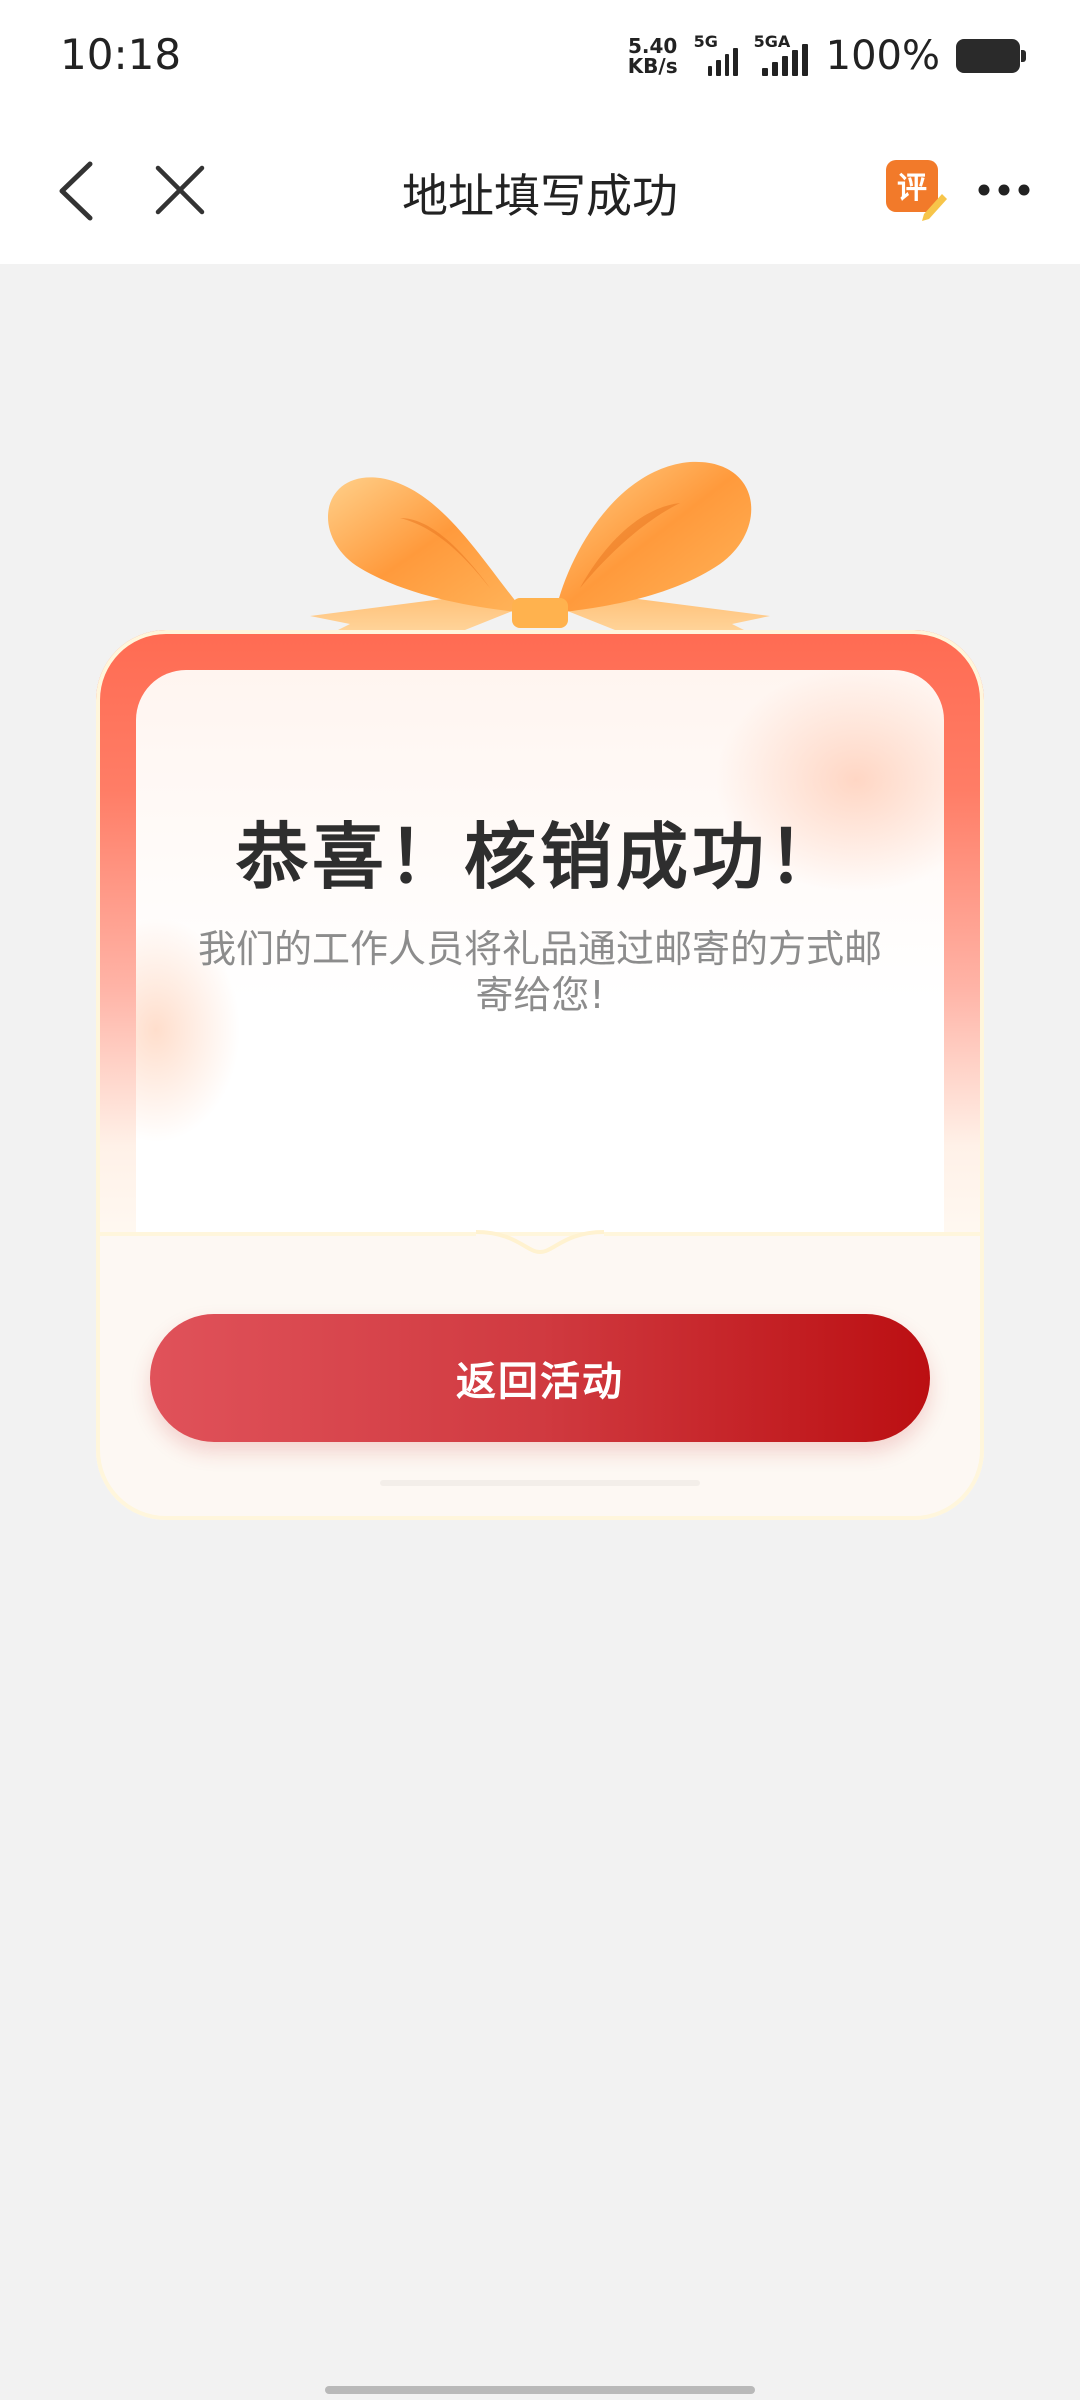 The height and width of the screenshot is (2400, 1080). I want to click on home-indicator, so click(540, 2390).